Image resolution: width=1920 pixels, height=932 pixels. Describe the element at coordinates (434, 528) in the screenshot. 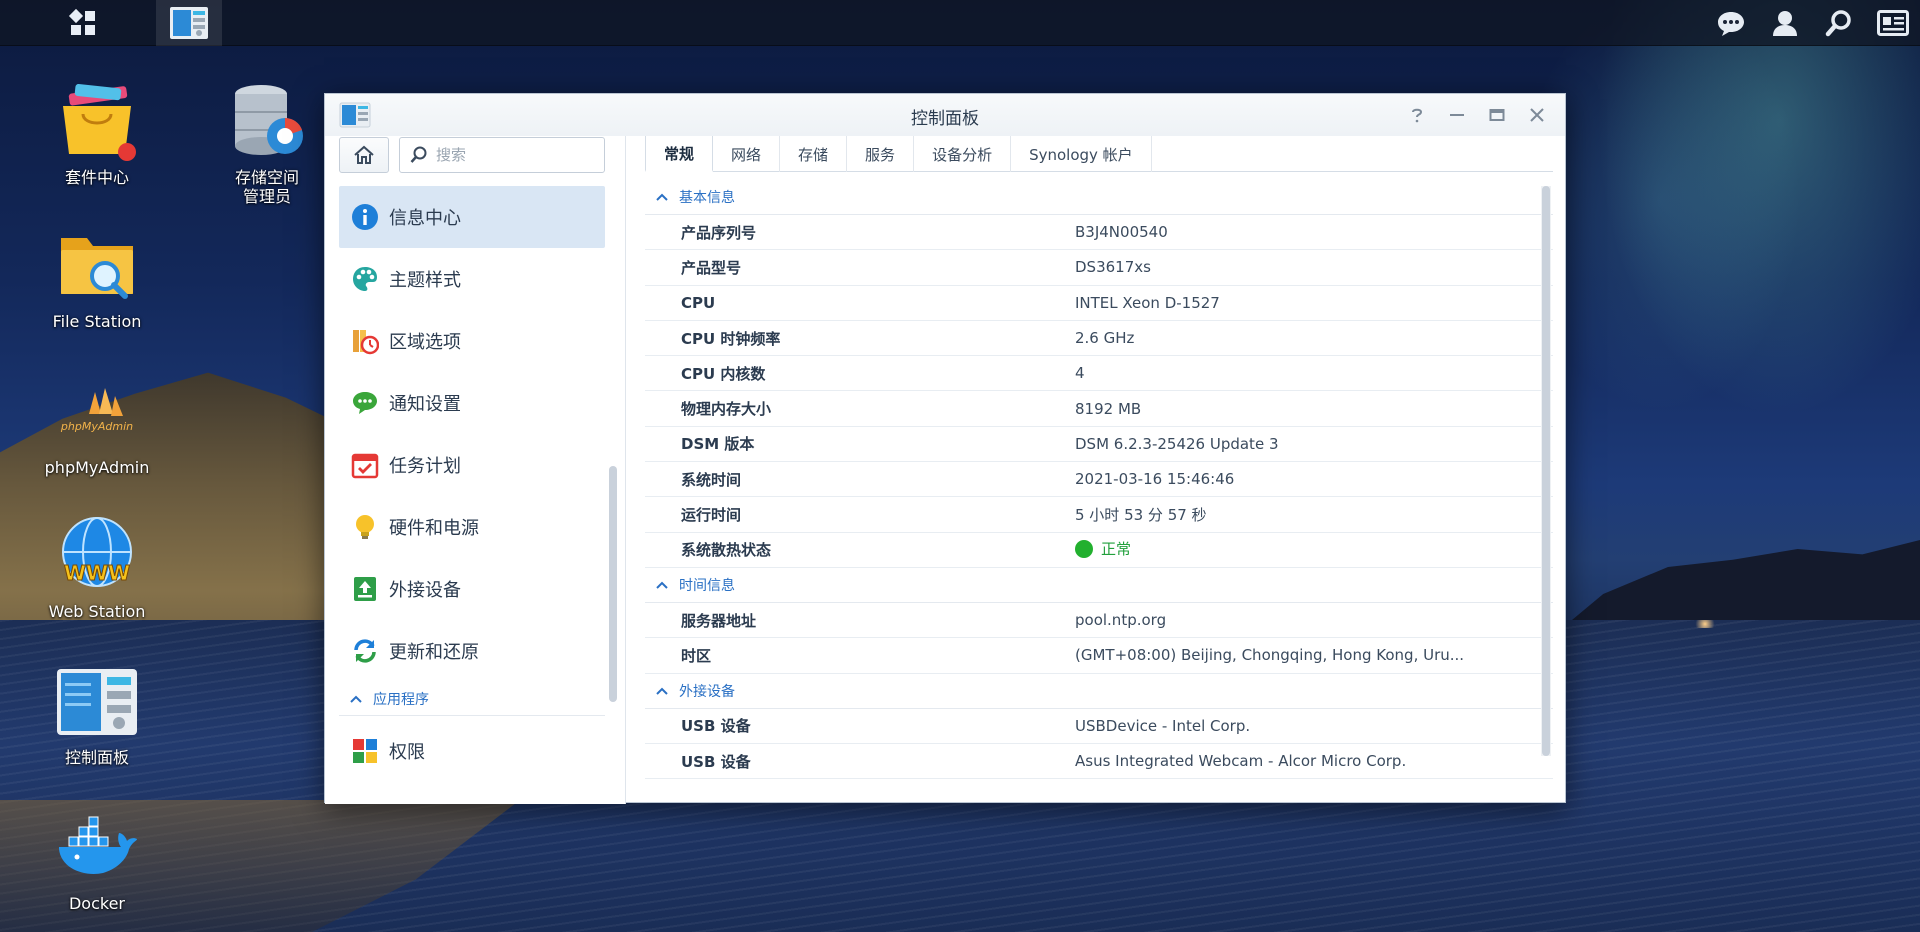

I see `sidebar-item-label: 硬件和电源` at that location.